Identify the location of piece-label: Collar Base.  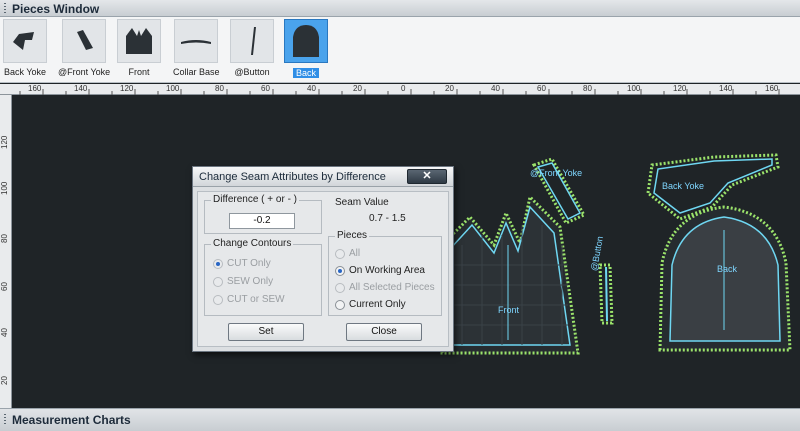
(196, 72).